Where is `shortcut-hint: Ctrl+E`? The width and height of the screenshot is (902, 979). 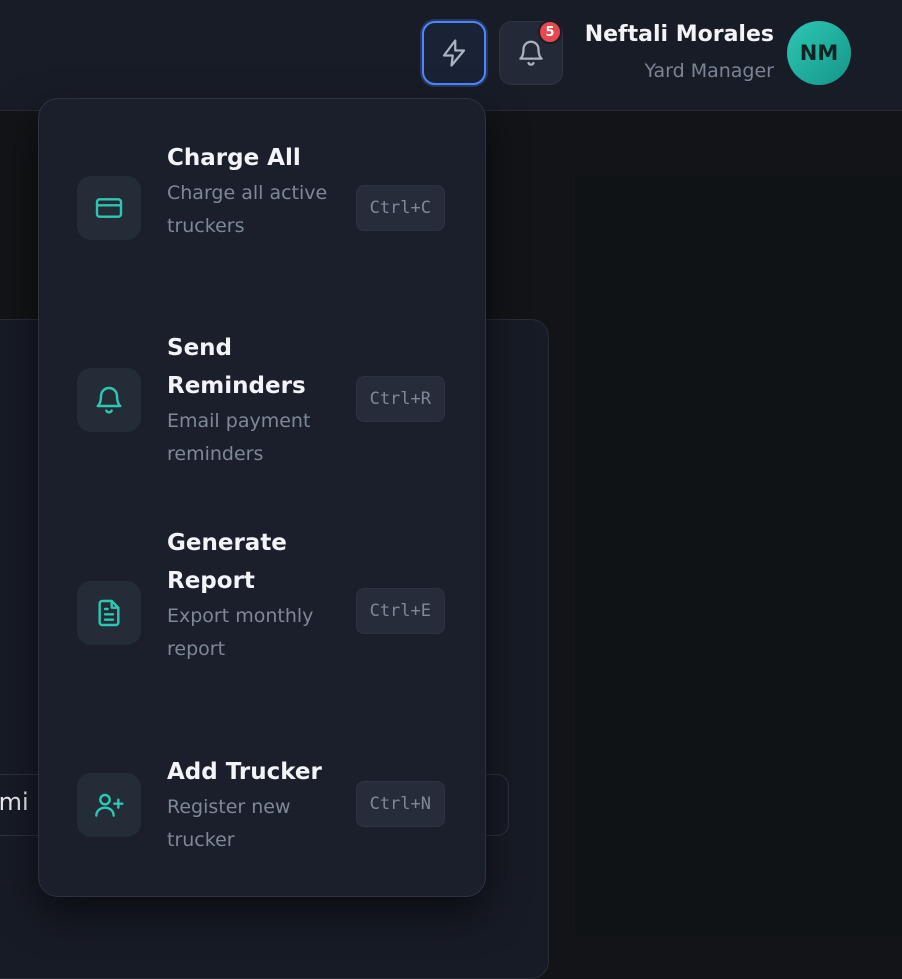
shortcut-hint: Ctrl+E is located at coordinates (400, 611).